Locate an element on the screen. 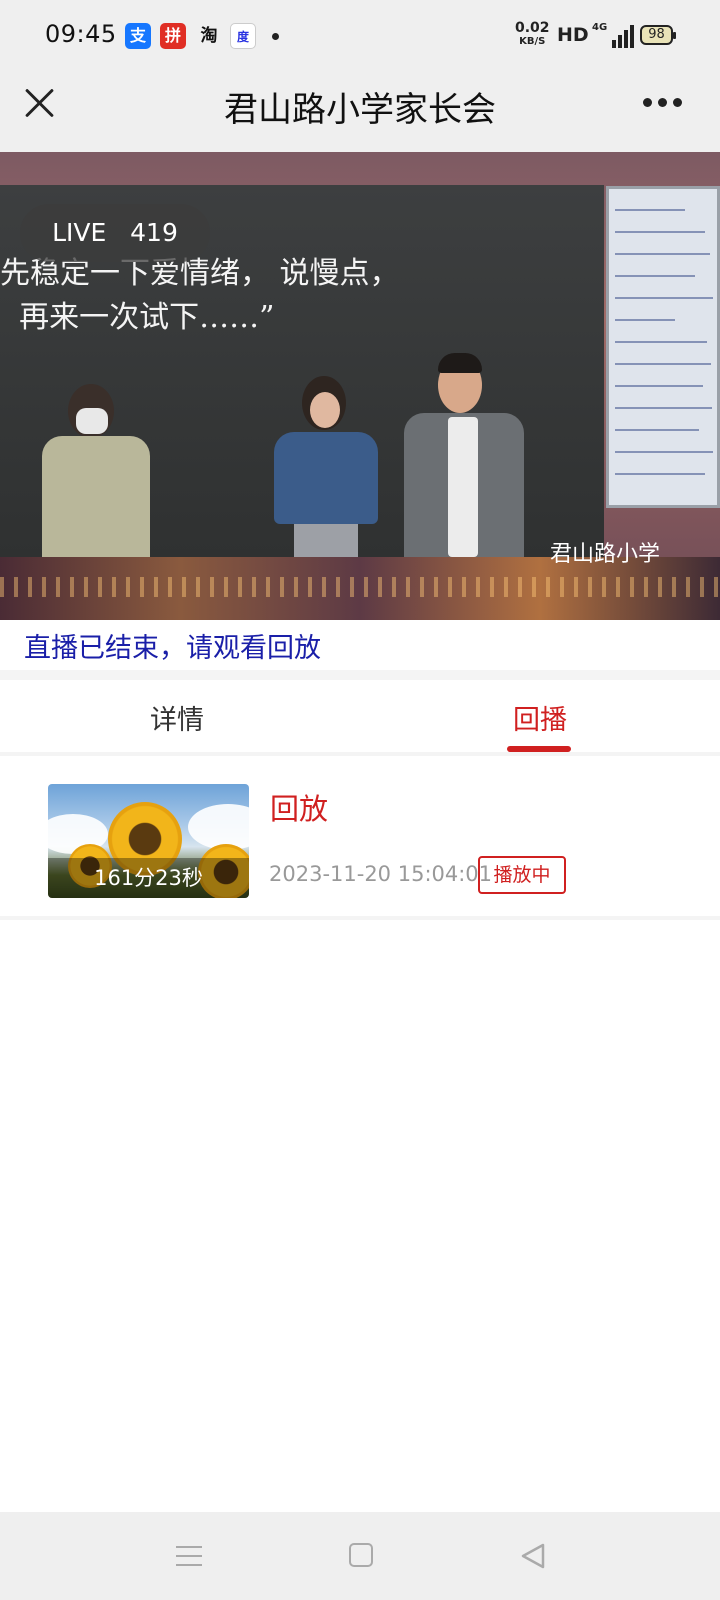 The width and height of the screenshot is (720, 1600). page-title: 君山路小学家长会 is located at coordinates (360, 110).